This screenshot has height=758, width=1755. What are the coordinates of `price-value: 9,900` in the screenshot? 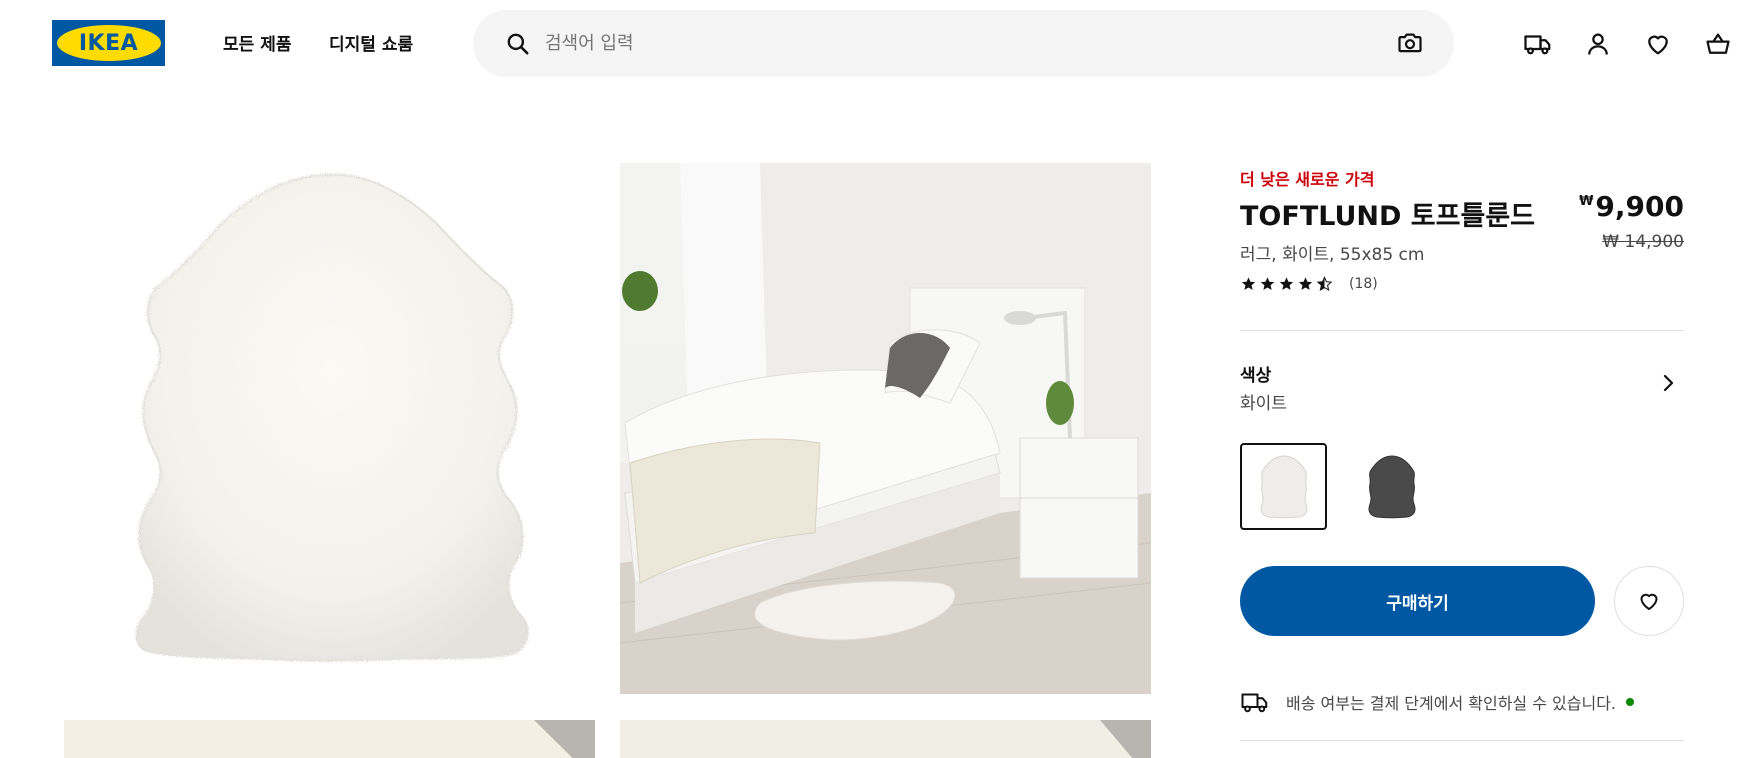 It's located at (1639, 206).